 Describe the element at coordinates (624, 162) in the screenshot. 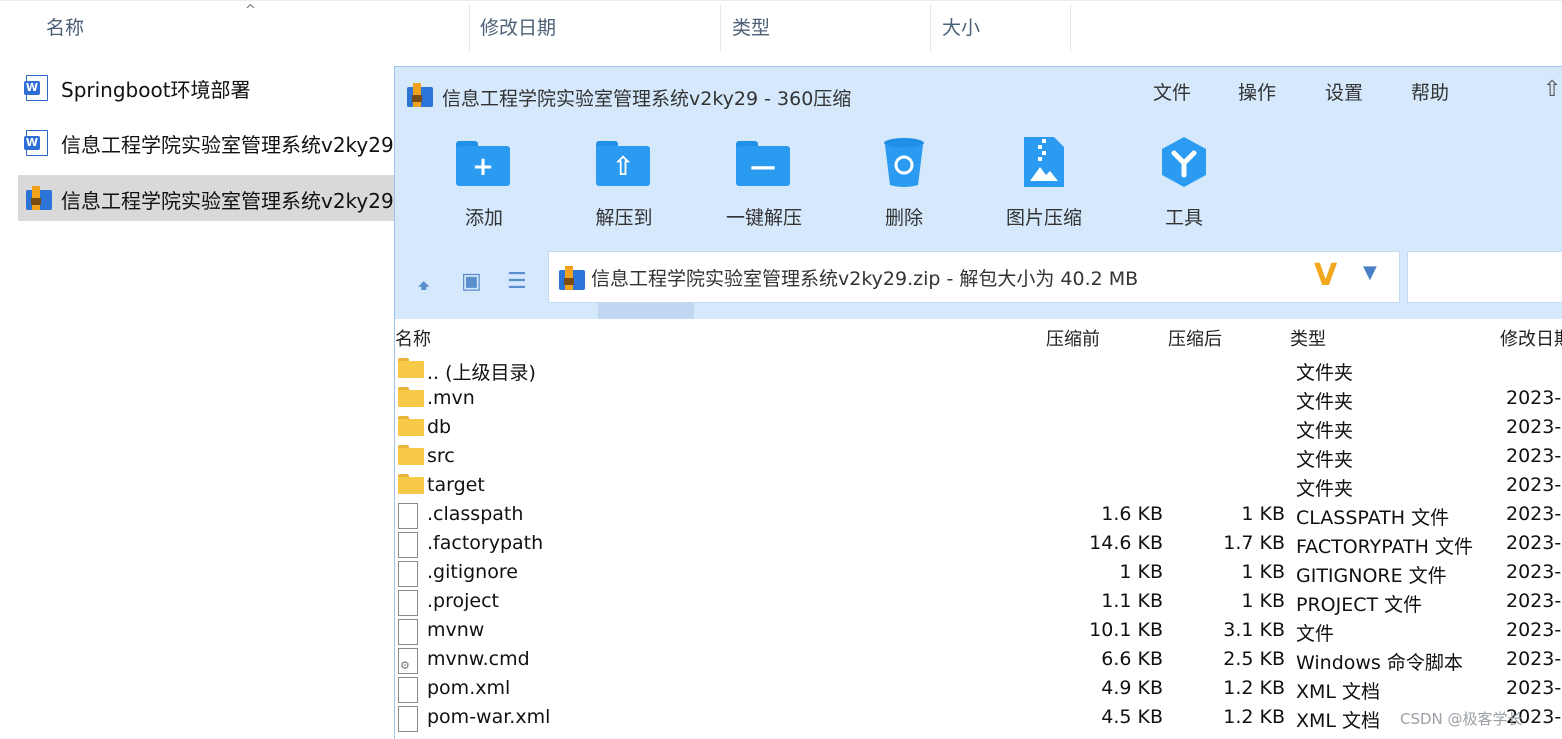

I see `extract-folder-icon: ⇧` at that location.